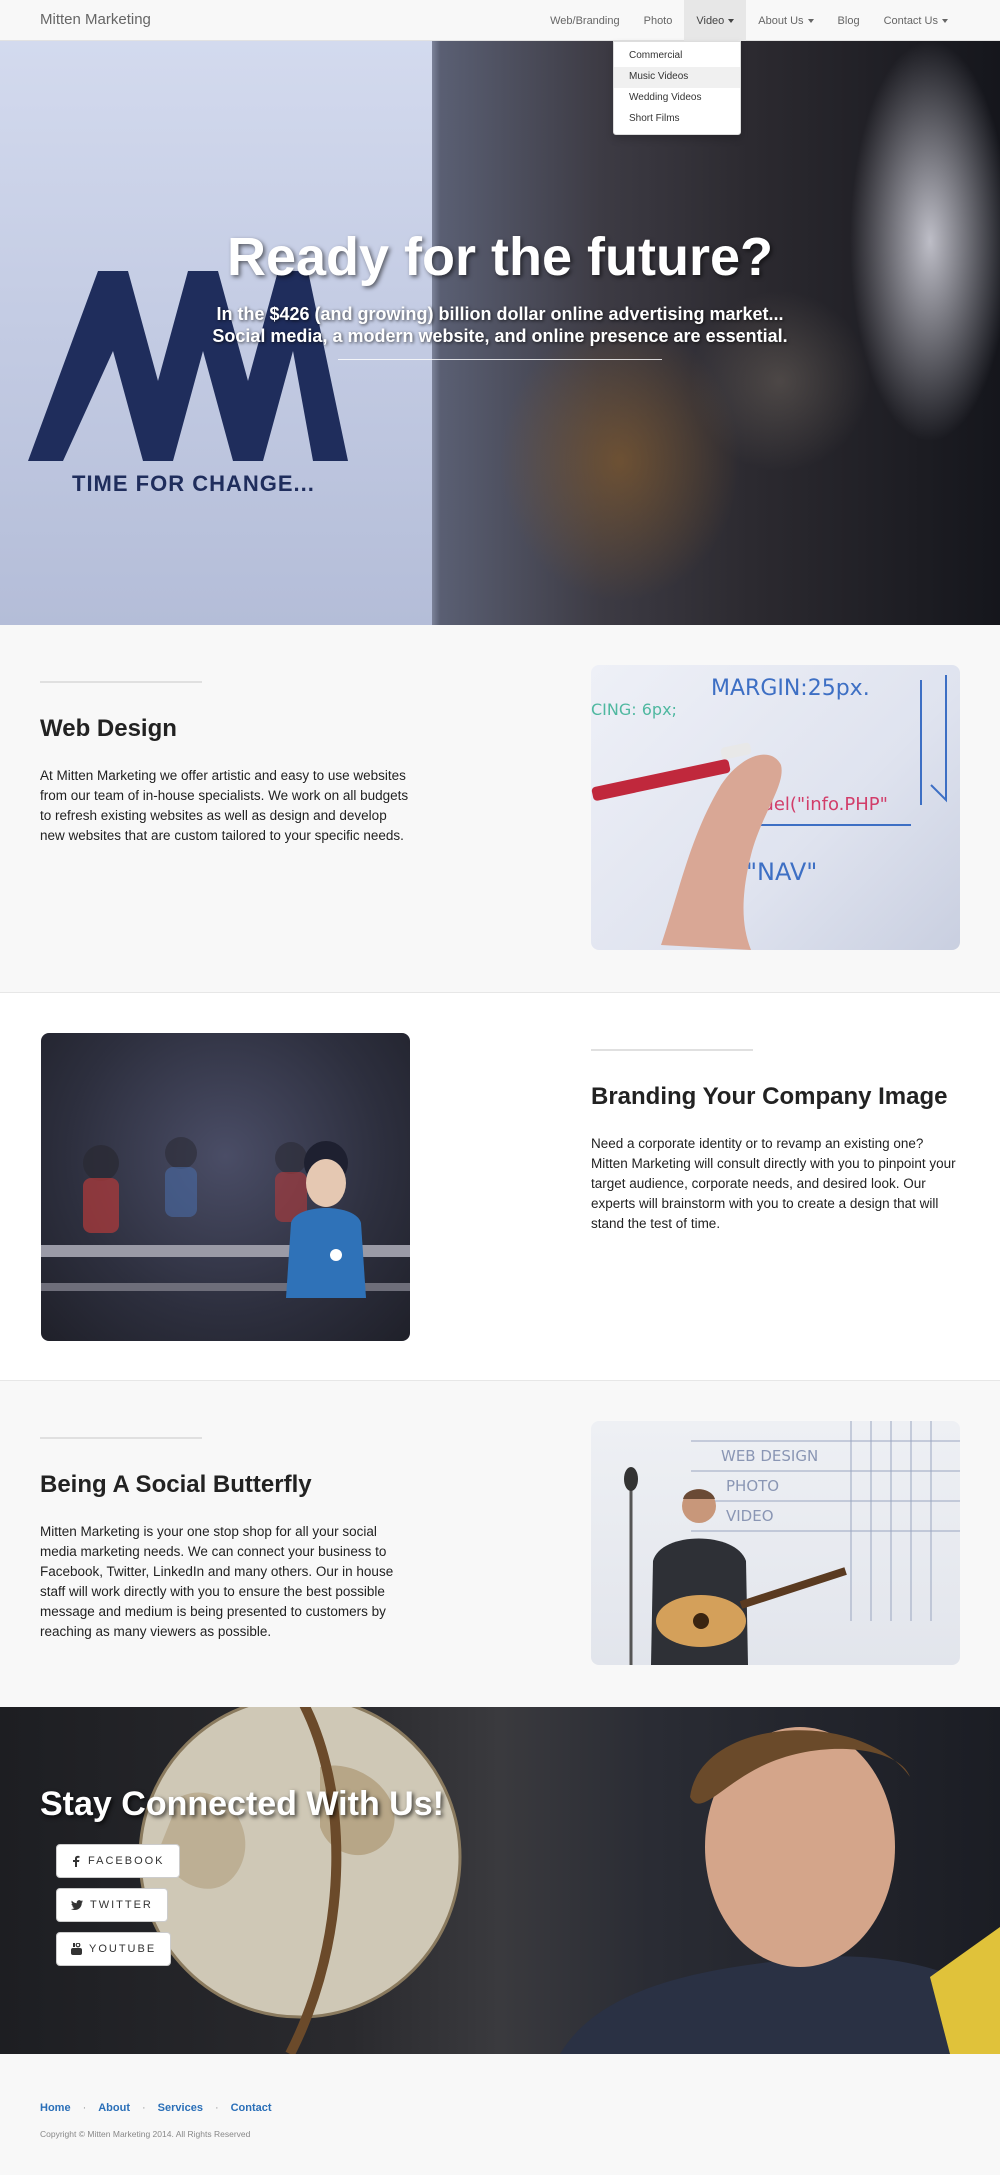 The width and height of the screenshot is (1000, 2175). Describe the element at coordinates (121, 1905) in the screenshot. I see `twitter-label: TWITTER` at that location.